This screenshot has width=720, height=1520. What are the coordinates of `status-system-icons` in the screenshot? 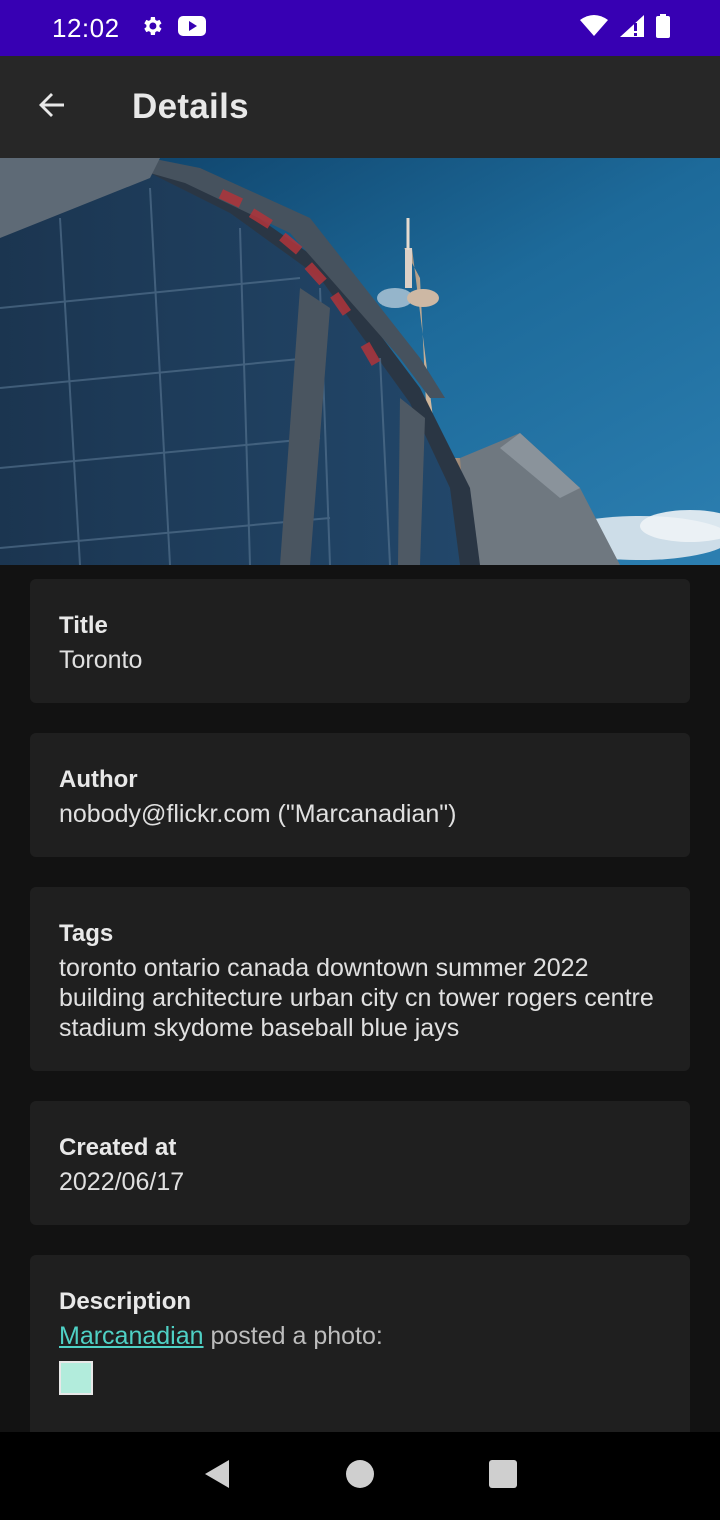 It's located at (625, 28).